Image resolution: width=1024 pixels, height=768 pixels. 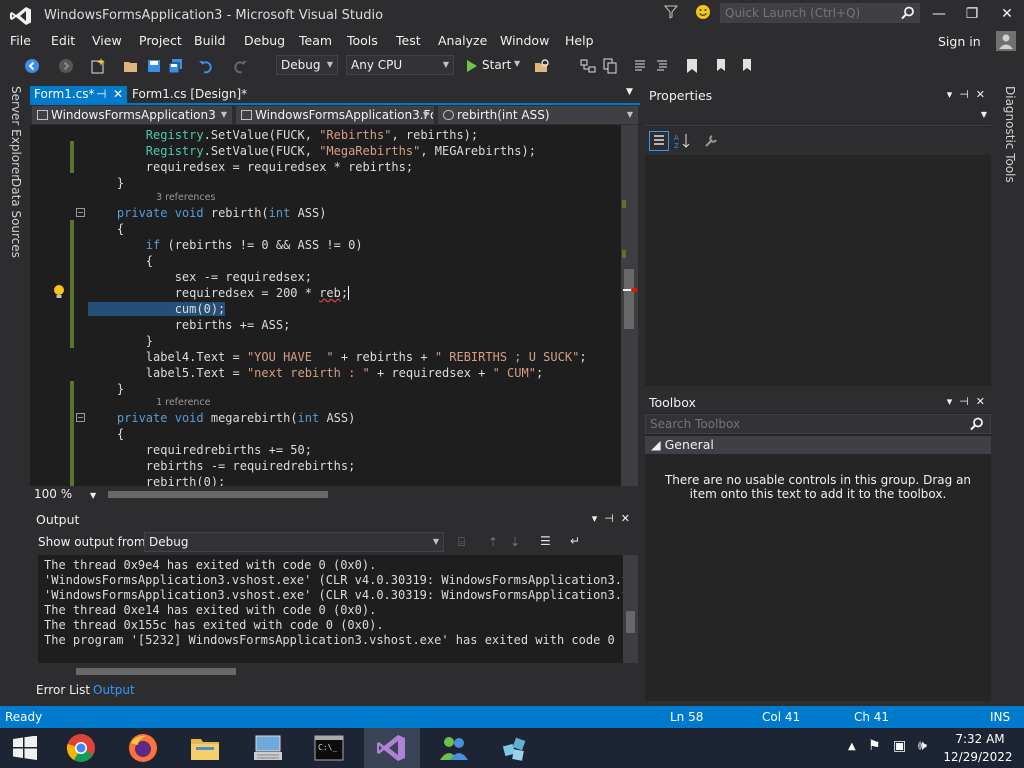 What do you see at coordinates (362, 40) in the screenshot?
I see `menu-tools: Tools` at bounding box center [362, 40].